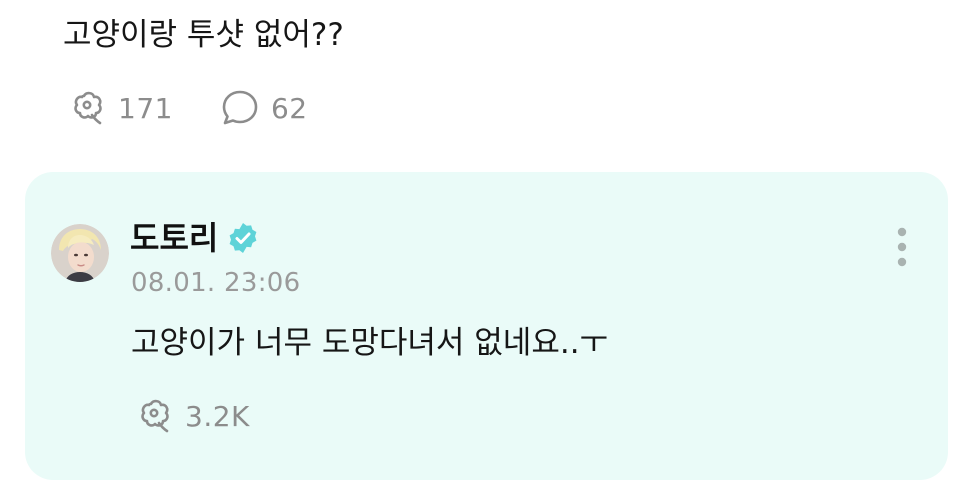  What do you see at coordinates (145, 108) in the screenshot?
I see `post-like-count: 171` at bounding box center [145, 108].